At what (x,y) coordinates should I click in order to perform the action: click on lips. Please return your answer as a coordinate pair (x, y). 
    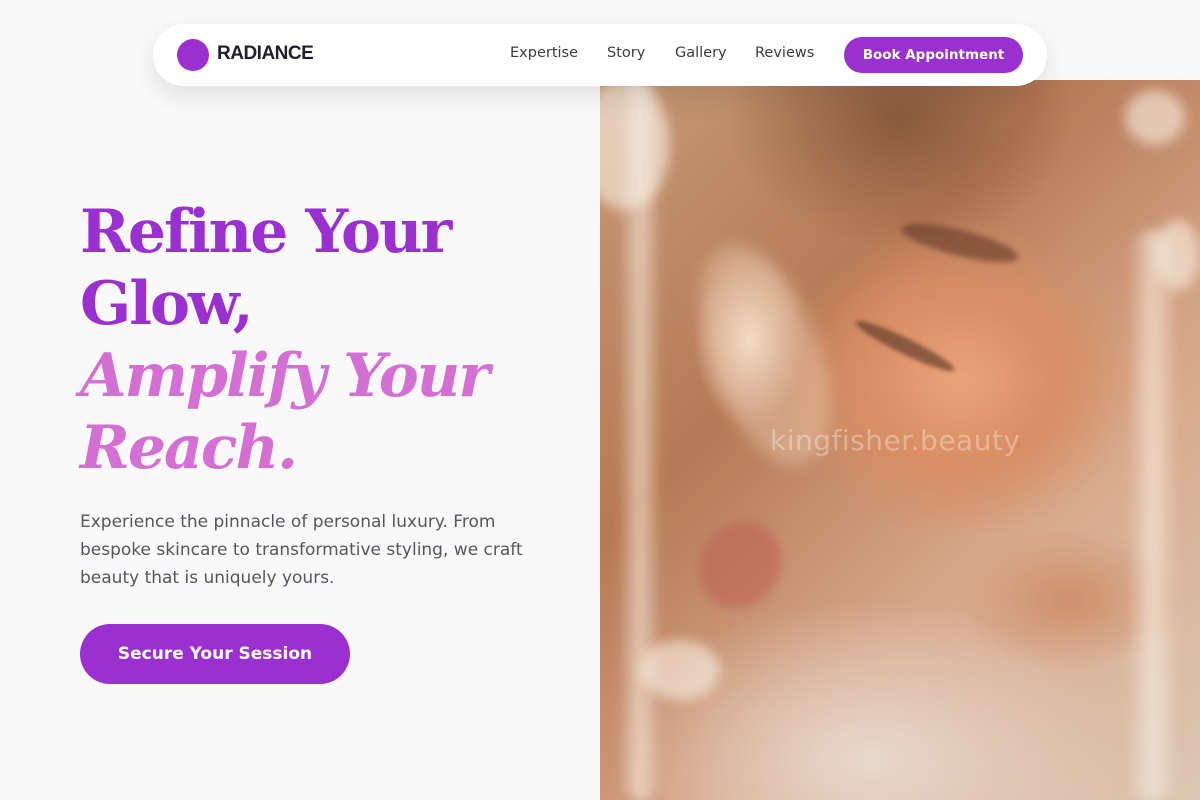
    Looking at the image, I should click on (740, 565).